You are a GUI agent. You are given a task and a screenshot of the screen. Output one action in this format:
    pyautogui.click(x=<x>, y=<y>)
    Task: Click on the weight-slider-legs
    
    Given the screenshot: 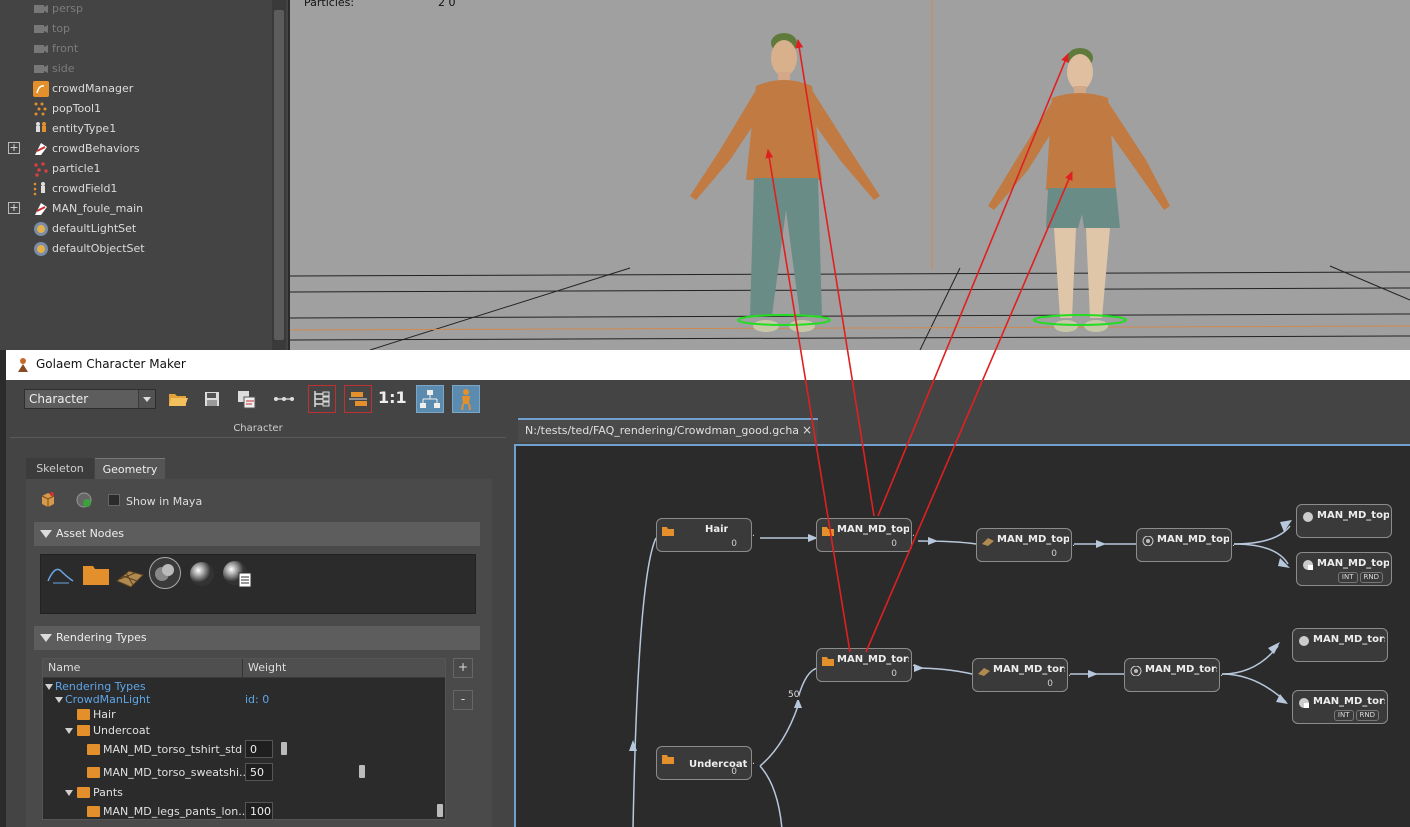 What is the action you would take?
    pyautogui.click(x=440, y=810)
    